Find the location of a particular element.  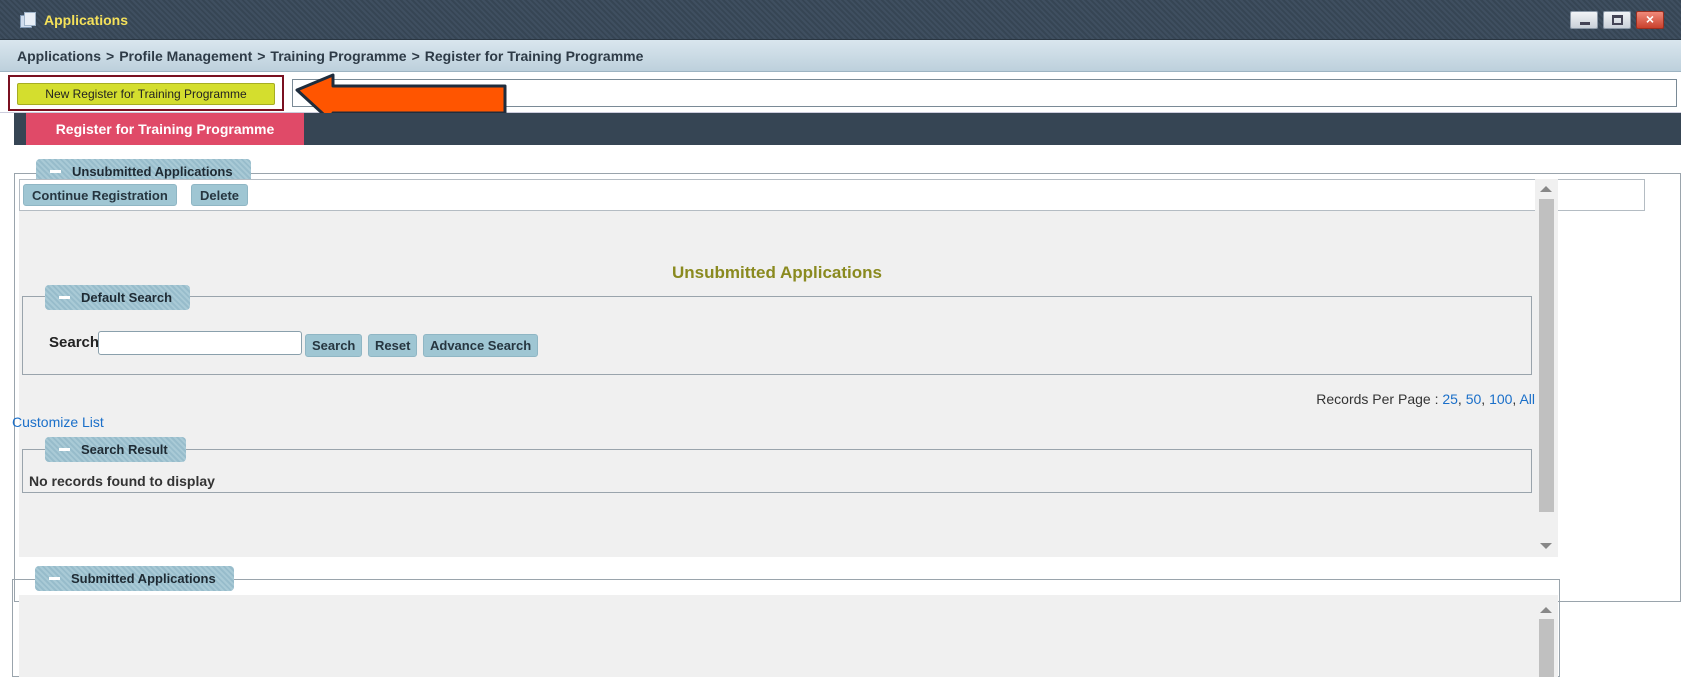

search-result-legend: Search Result is located at coordinates (115, 449).